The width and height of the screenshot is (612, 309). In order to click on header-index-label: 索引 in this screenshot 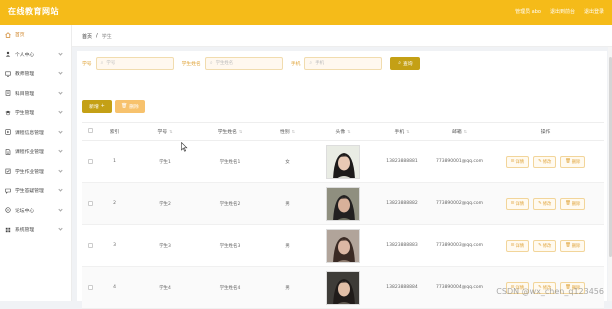, I will do `click(115, 132)`.